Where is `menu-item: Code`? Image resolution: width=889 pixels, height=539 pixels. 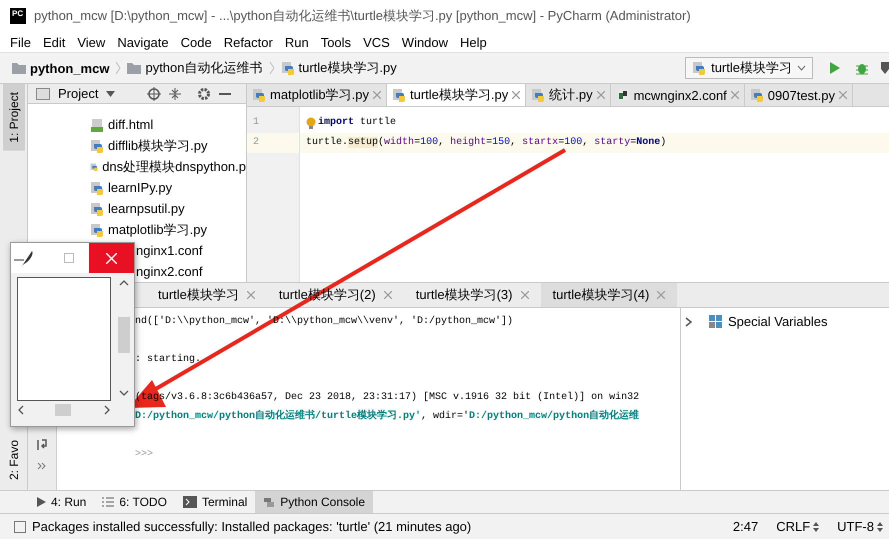
menu-item: Code is located at coordinates (196, 42).